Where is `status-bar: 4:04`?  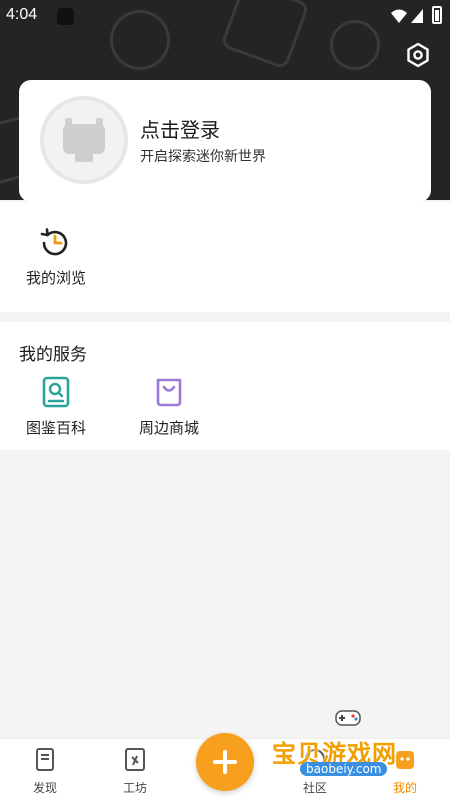
status-bar: 4:04 is located at coordinates (225, 16).